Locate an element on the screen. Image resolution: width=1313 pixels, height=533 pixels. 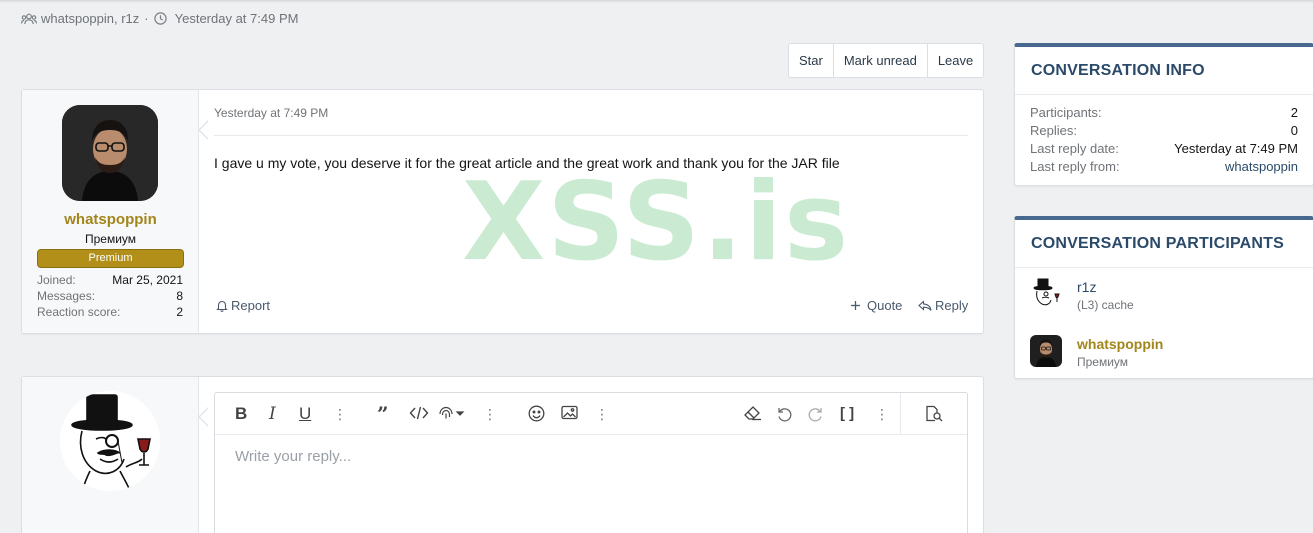
report-link: Report is located at coordinates (243, 305).